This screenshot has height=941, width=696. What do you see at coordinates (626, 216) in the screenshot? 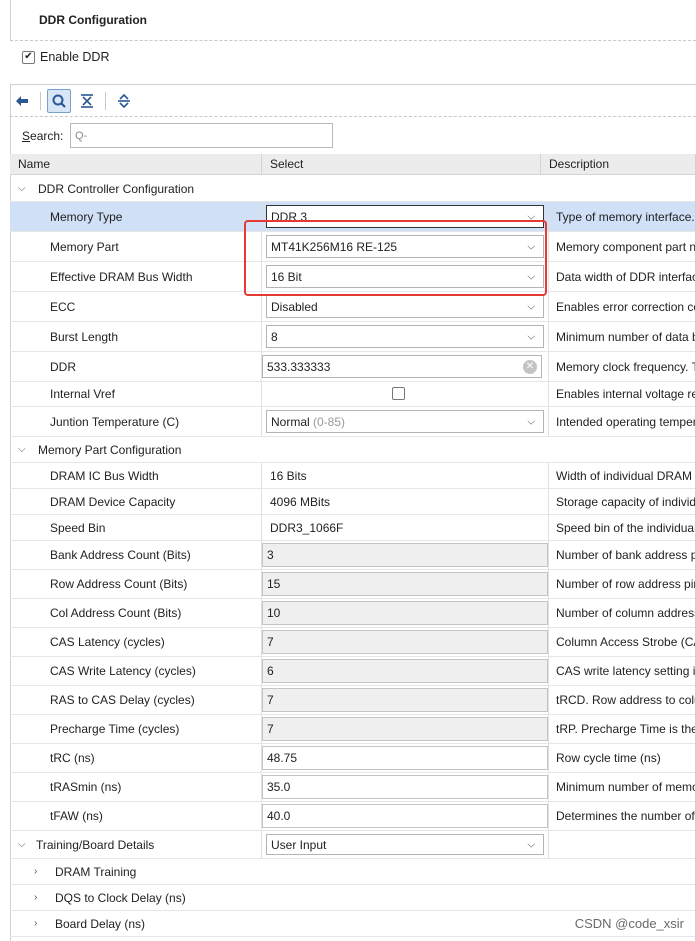
I see `row-description: Type of memory interface. Refer` at bounding box center [626, 216].